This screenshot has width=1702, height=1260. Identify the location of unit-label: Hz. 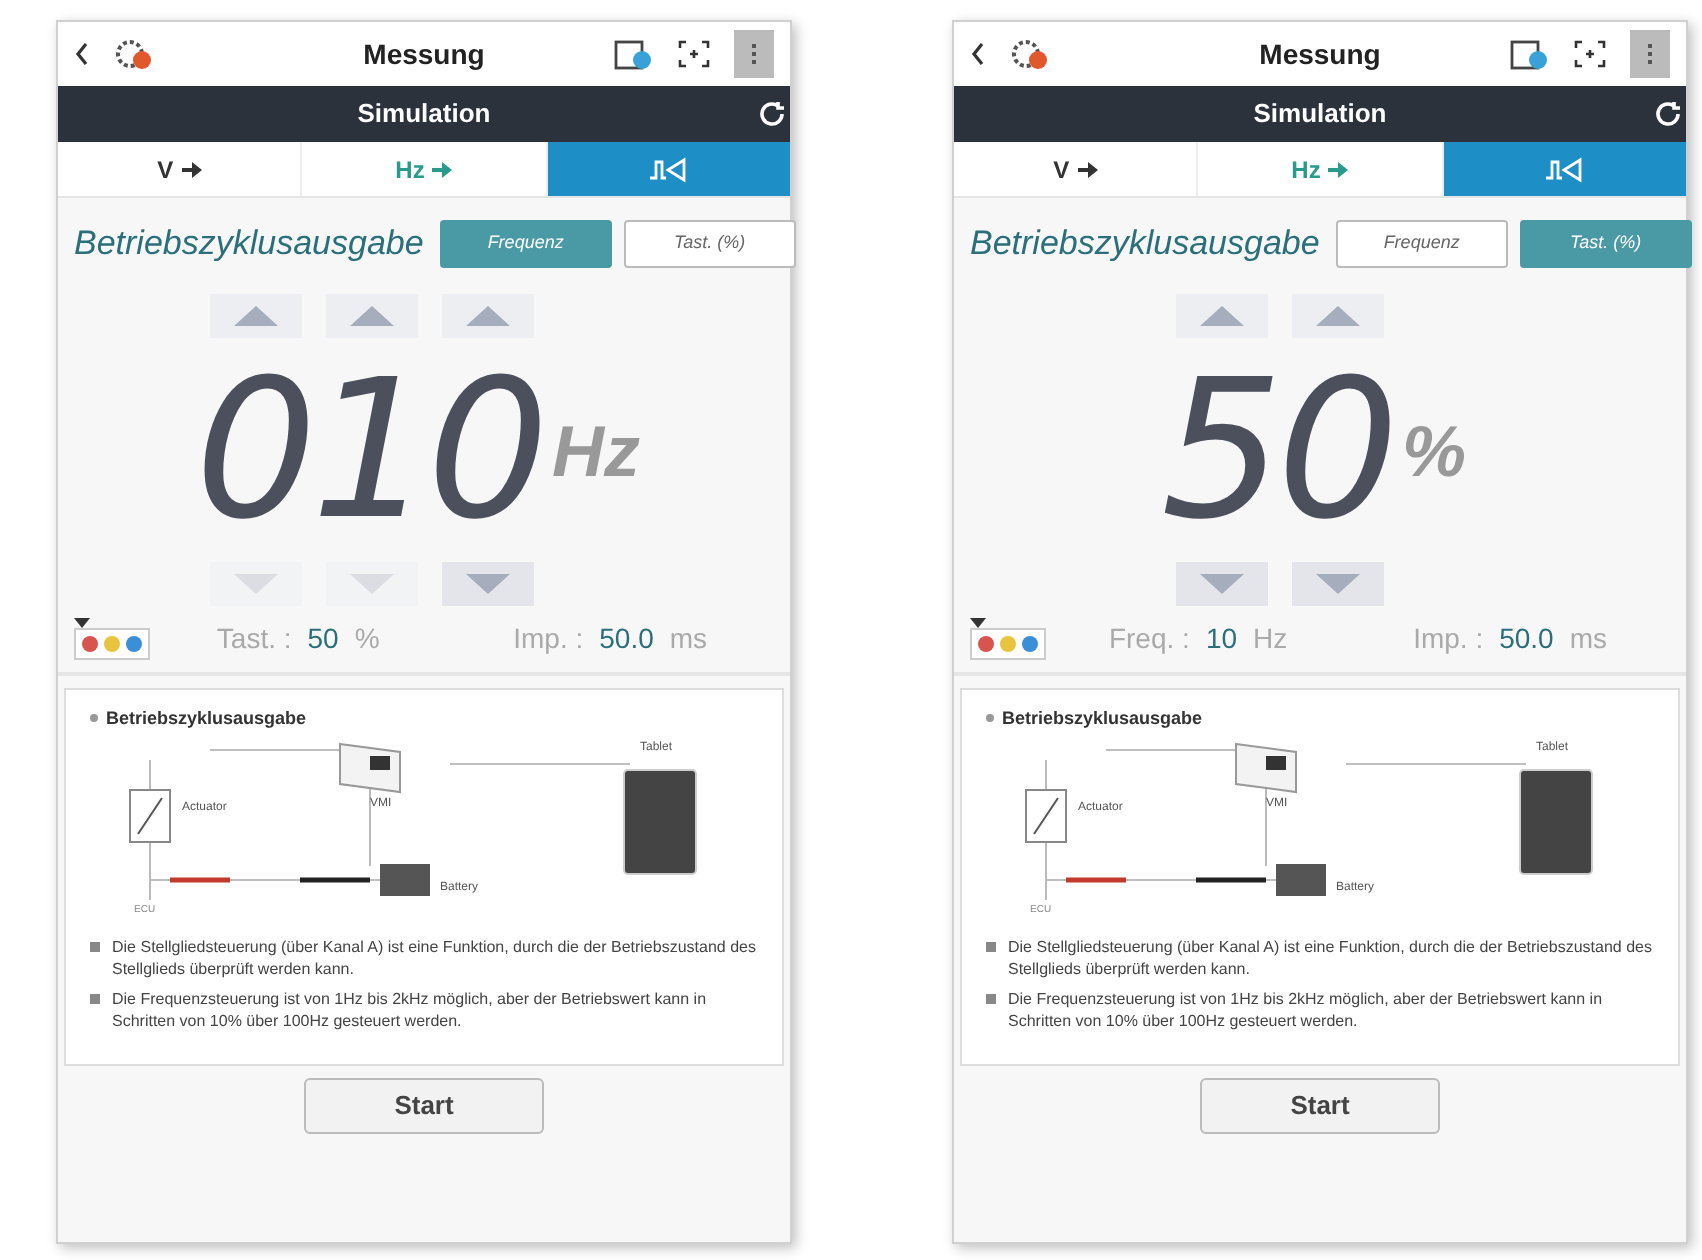
(596, 451).